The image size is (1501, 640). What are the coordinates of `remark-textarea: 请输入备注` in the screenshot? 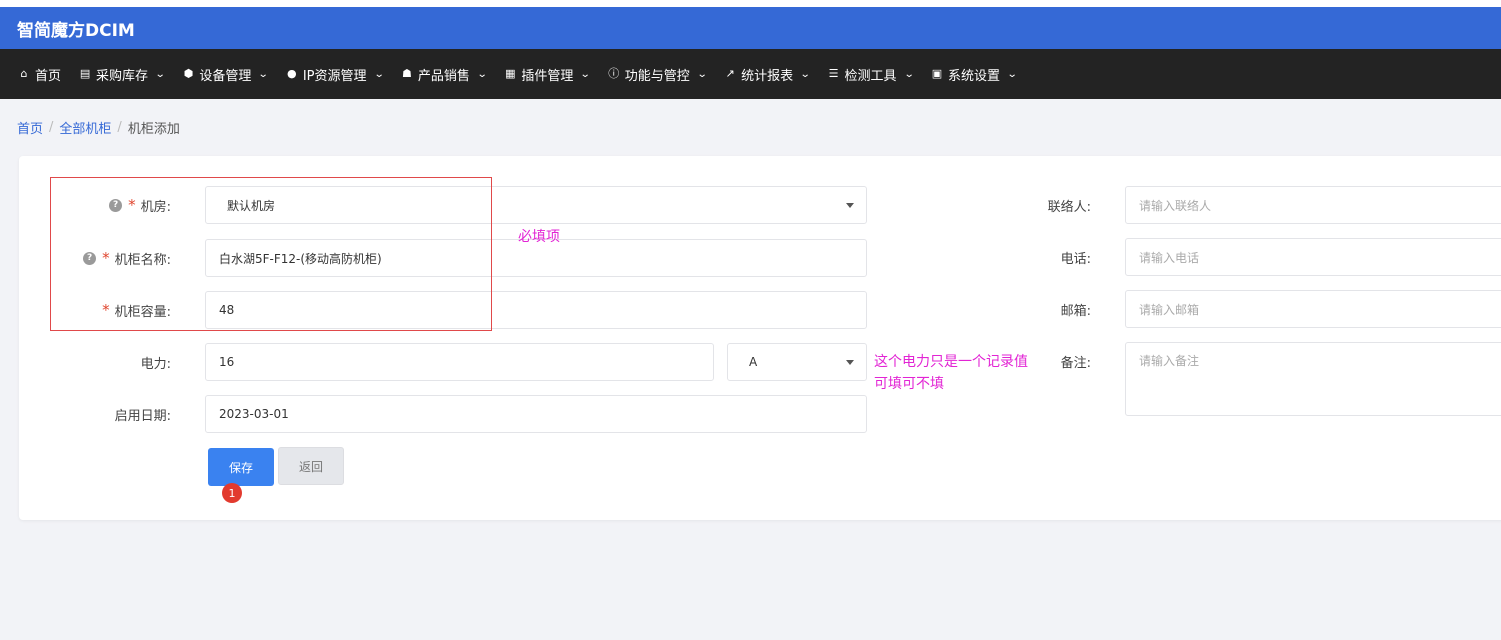 It's located at (1313, 379).